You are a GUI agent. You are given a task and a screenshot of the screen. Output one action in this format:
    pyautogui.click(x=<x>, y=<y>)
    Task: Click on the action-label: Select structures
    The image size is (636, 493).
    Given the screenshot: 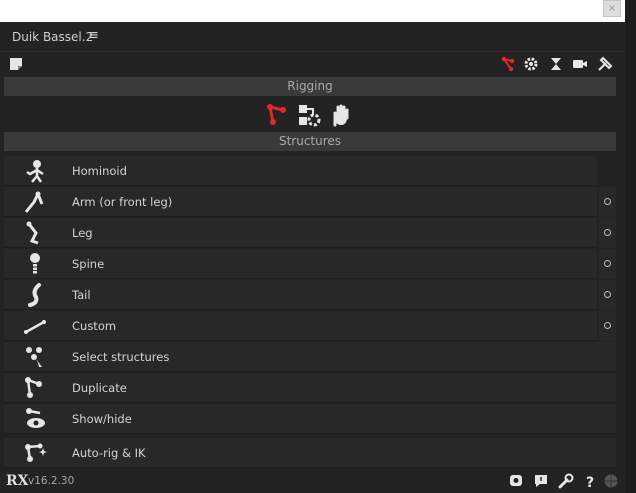 What is the action you would take?
    pyautogui.click(x=121, y=357)
    